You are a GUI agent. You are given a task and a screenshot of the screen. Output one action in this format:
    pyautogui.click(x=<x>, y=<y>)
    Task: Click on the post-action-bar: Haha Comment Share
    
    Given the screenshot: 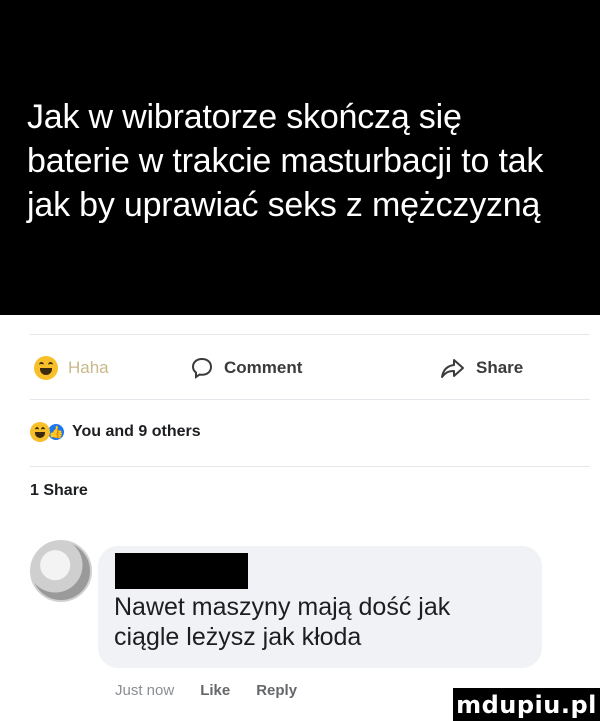 What is the action you would take?
    pyautogui.click(x=310, y=367)
    